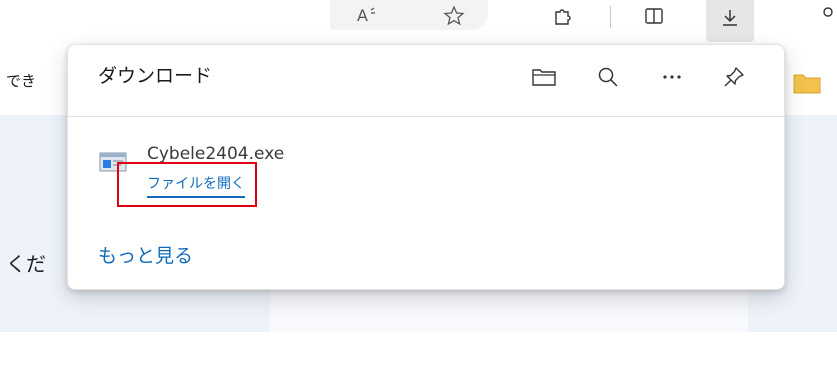 The height and width of the screenshot is (367, 837). Describe the element at coordinates (730, 18) in the screenshot. I see `download-icon` at that location.